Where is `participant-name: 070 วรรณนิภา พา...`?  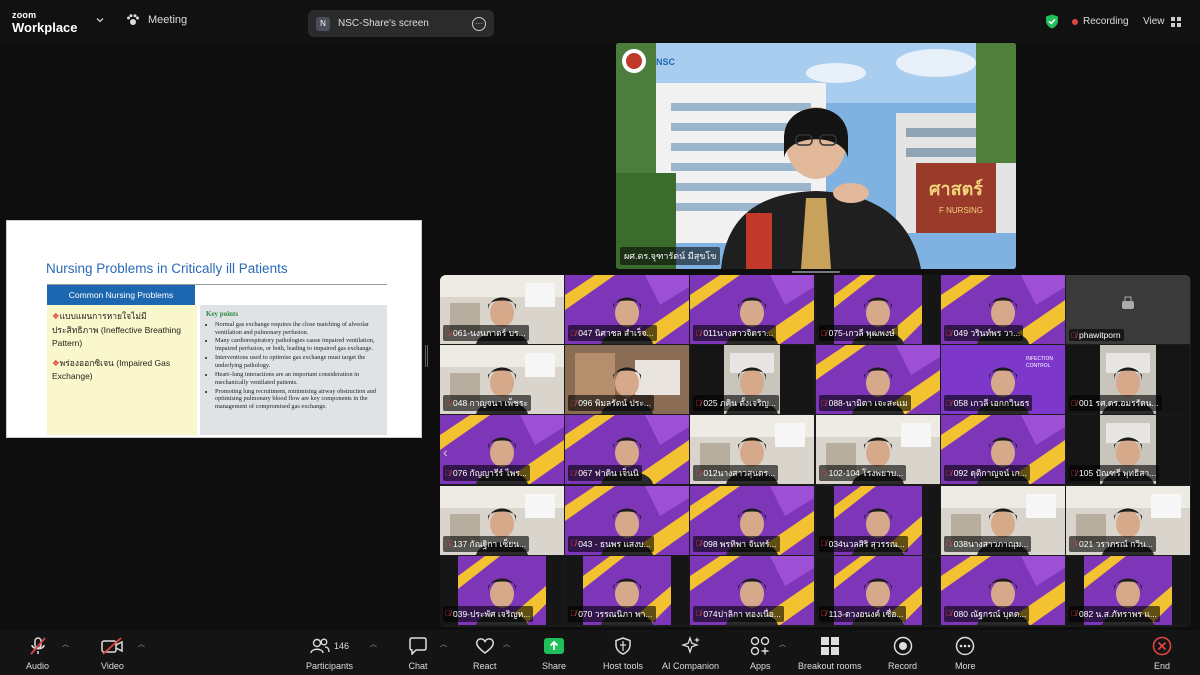 participant-name: 070 วรรณนิภา พา... is located at coordinates (615, 613).